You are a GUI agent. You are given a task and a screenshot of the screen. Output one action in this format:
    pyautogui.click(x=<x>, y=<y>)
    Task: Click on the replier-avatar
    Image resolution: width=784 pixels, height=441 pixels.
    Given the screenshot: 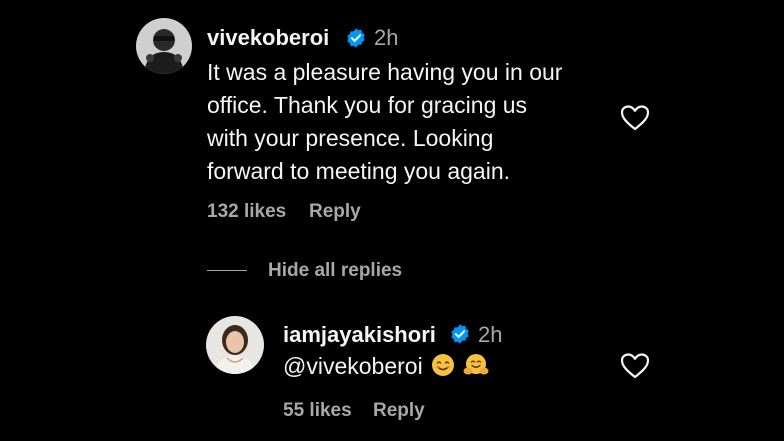 What is the action you would take?
    pyautogui.click(x=235, y=345)
    